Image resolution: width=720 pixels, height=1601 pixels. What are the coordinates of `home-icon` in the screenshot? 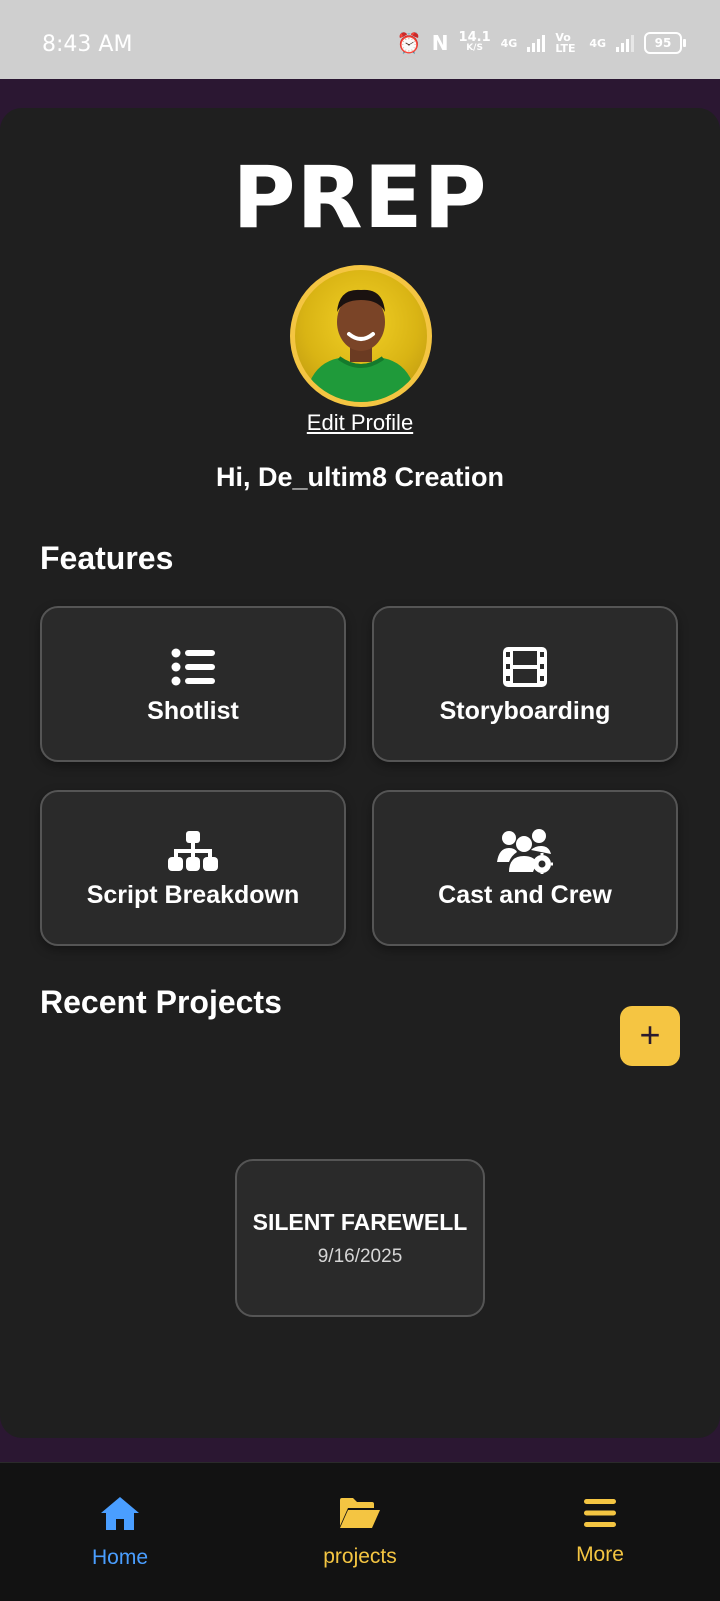 It's located at (120, 1515).